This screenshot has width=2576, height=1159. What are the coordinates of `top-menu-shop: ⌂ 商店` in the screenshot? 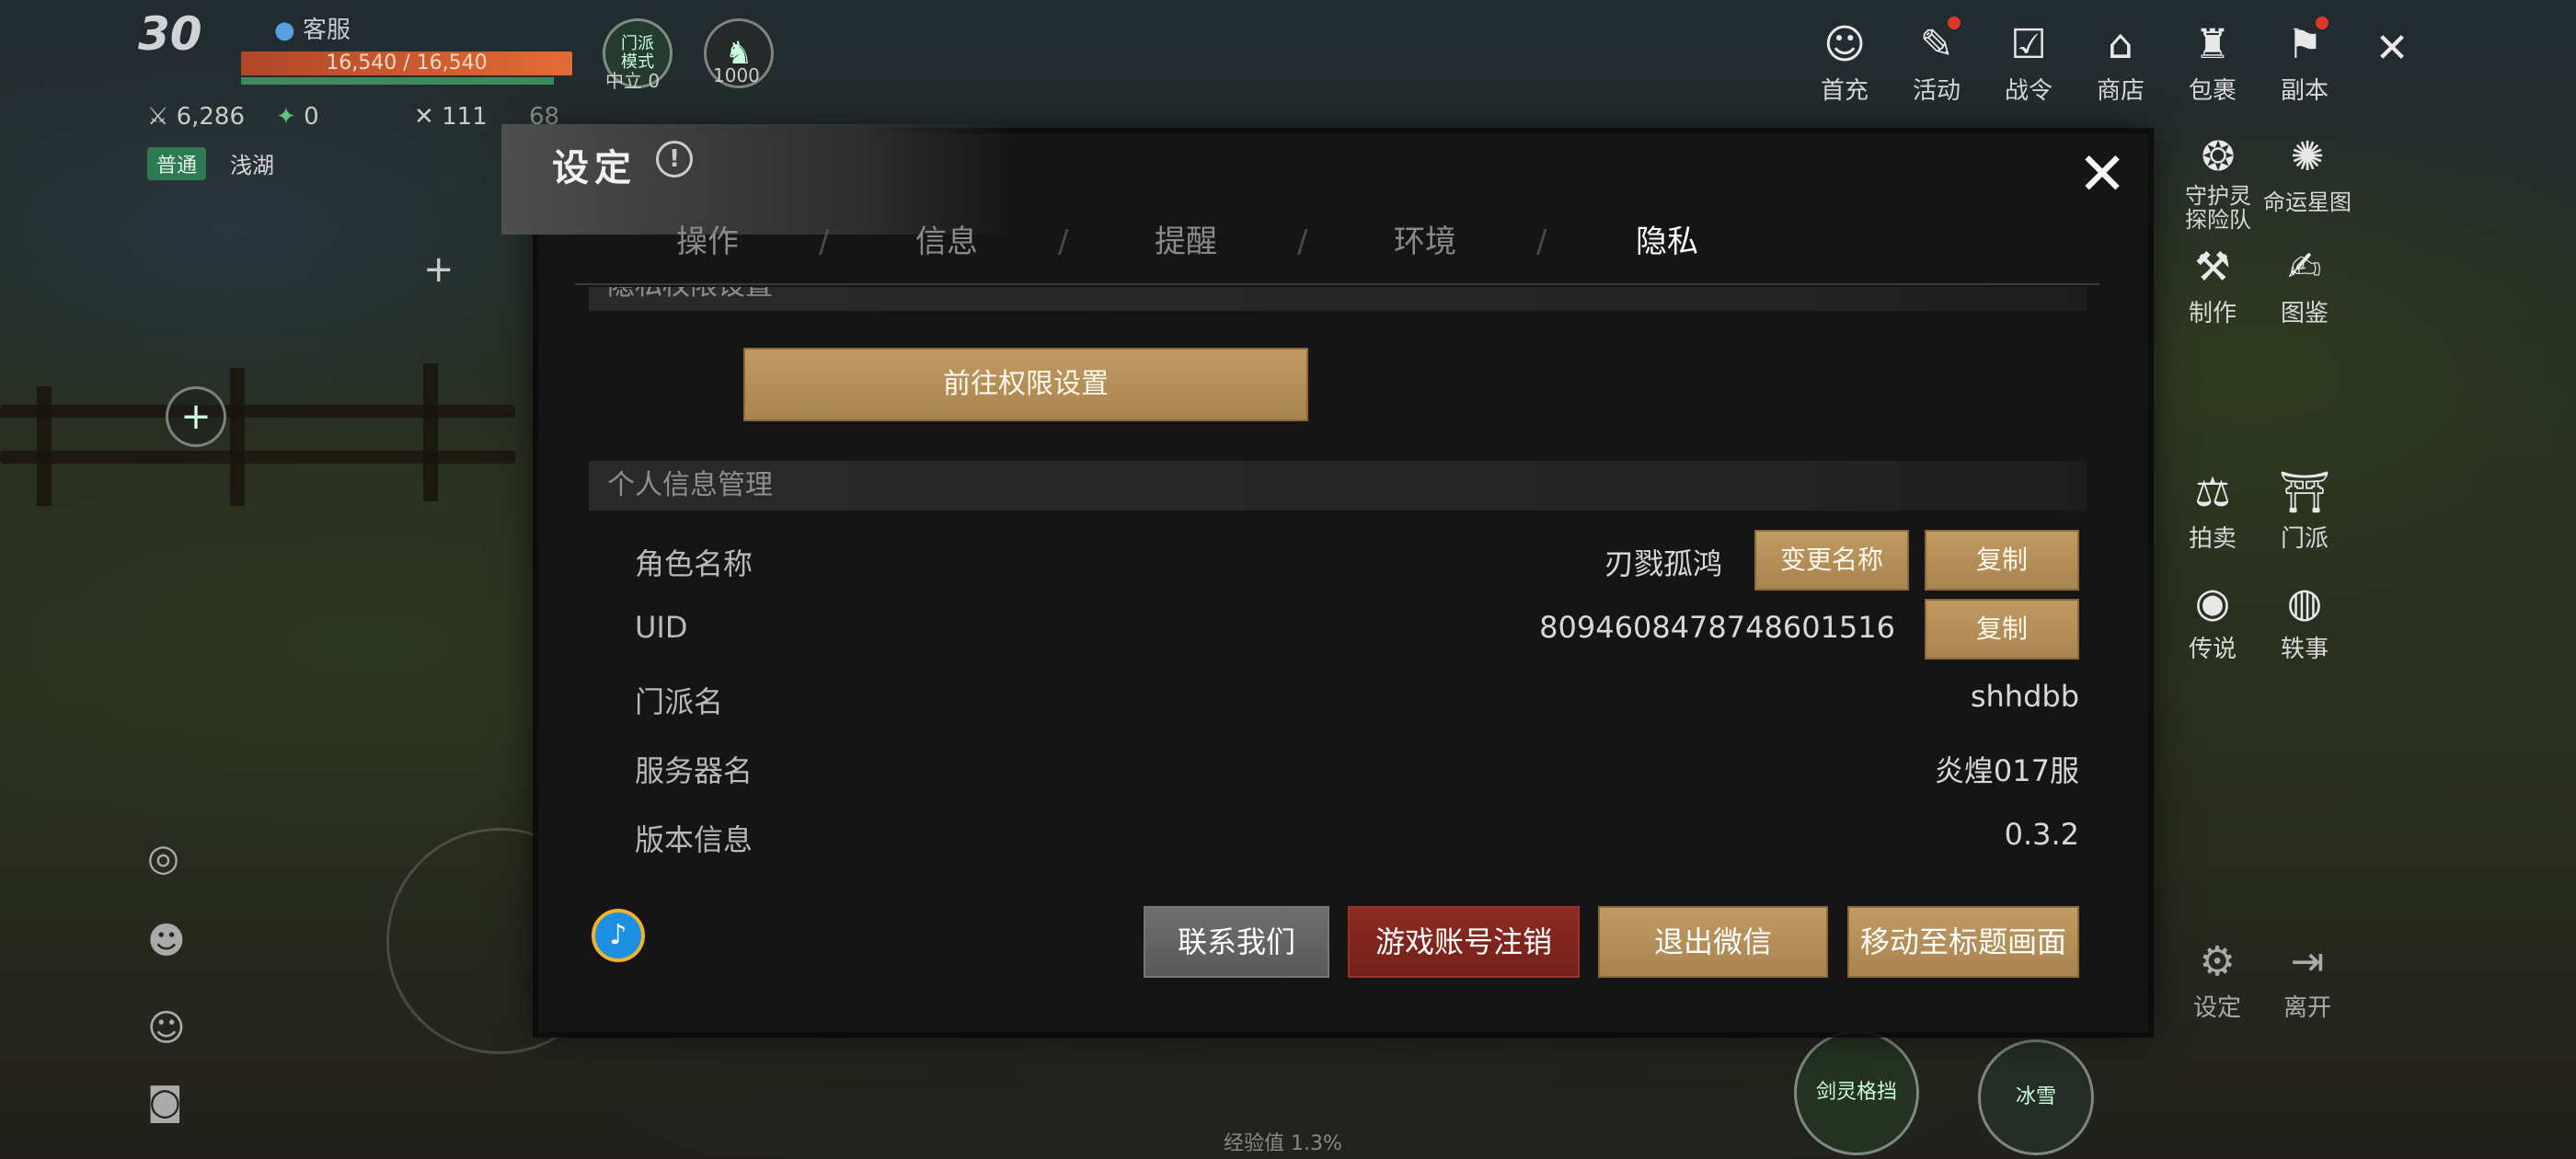 It's located at (2120, 61).